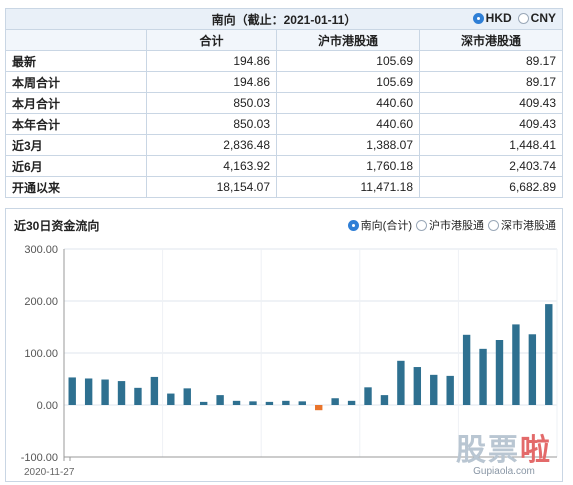  I want to click on row-label: 最新, so click(76, 61).